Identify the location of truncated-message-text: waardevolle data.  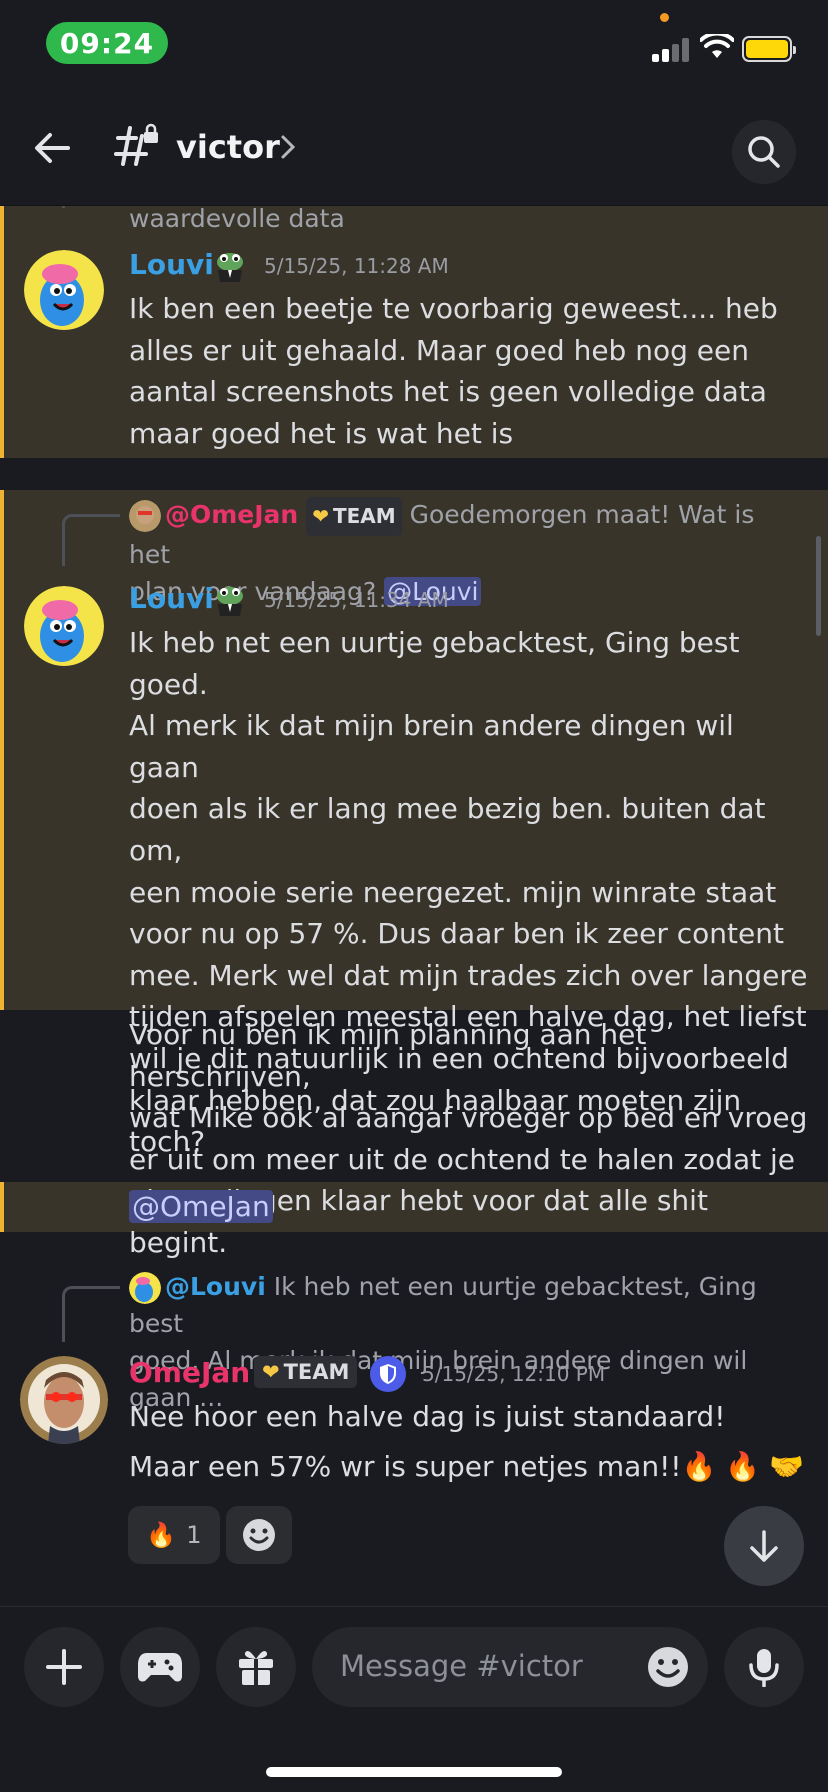
(237, 219).